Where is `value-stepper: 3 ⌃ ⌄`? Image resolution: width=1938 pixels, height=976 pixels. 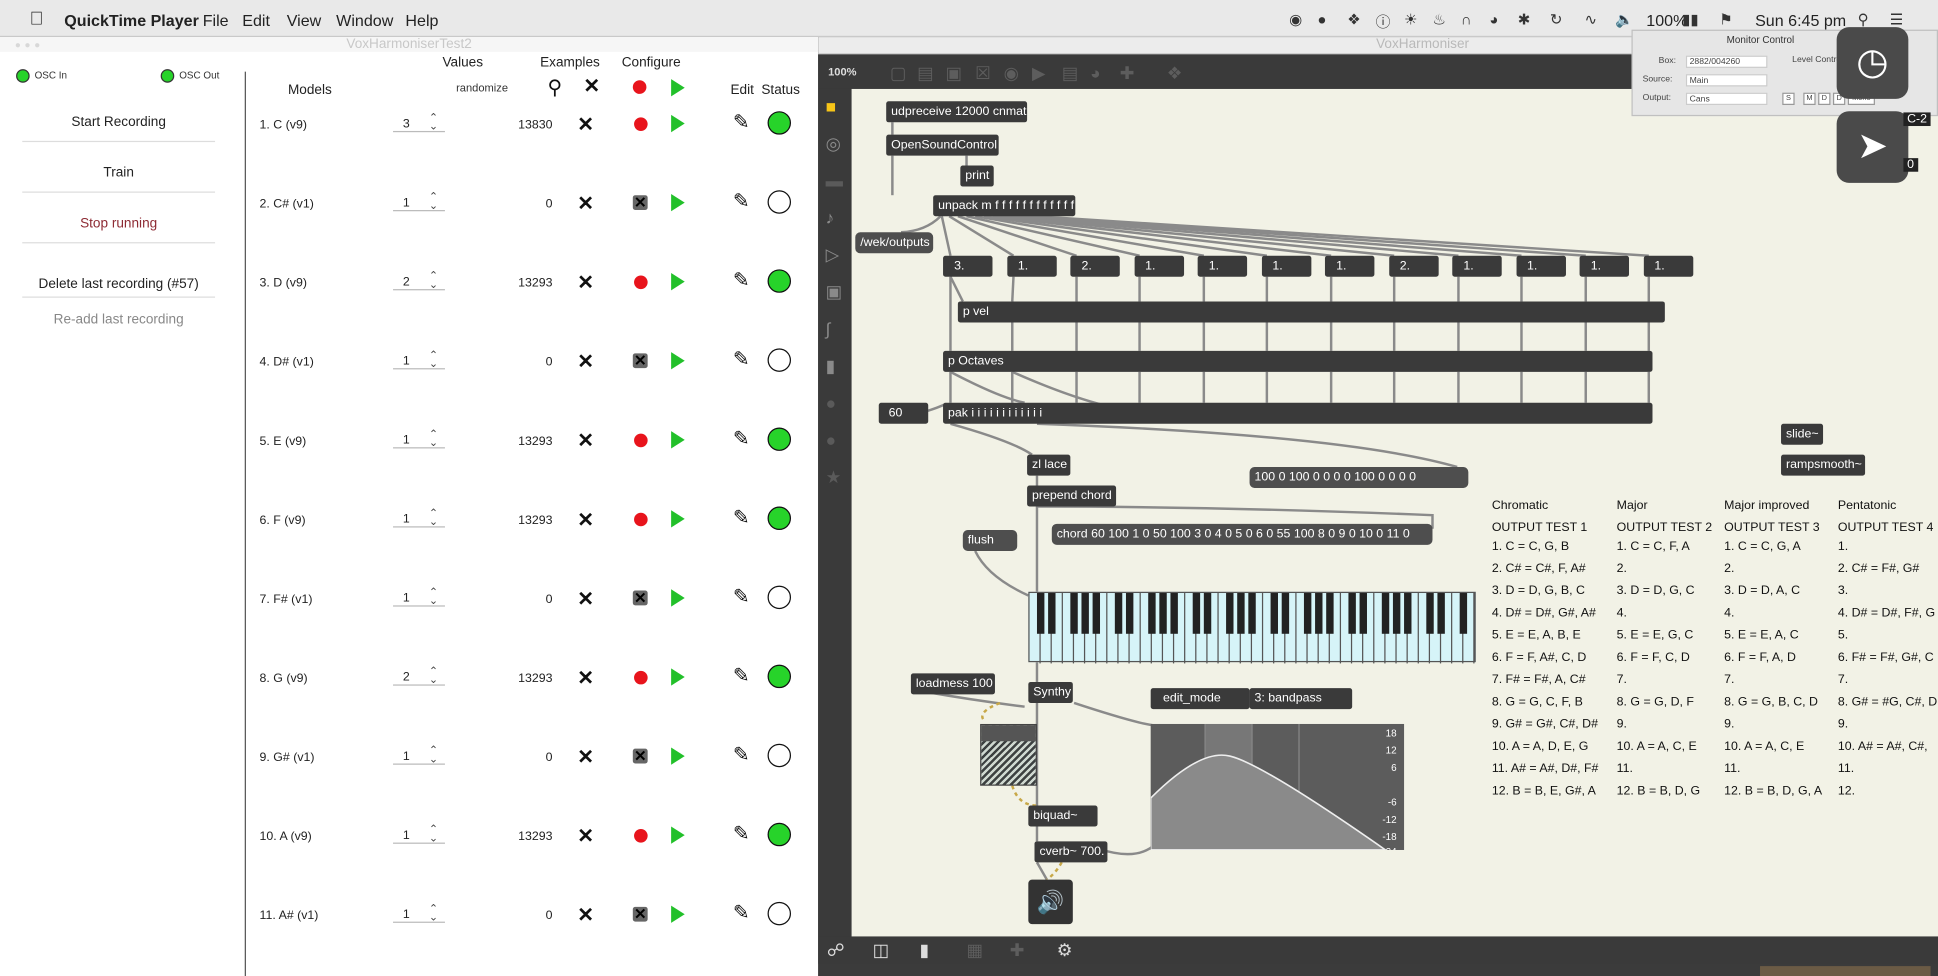 value-stepper: 3 ⌃ ⌄ is located at coordinates (419, 122).